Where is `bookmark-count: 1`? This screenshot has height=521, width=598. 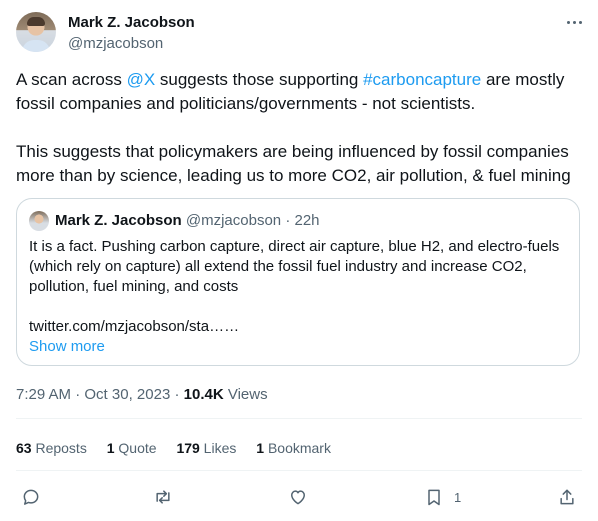
bookmark-count: 1 is located at coordinates (458, 497).